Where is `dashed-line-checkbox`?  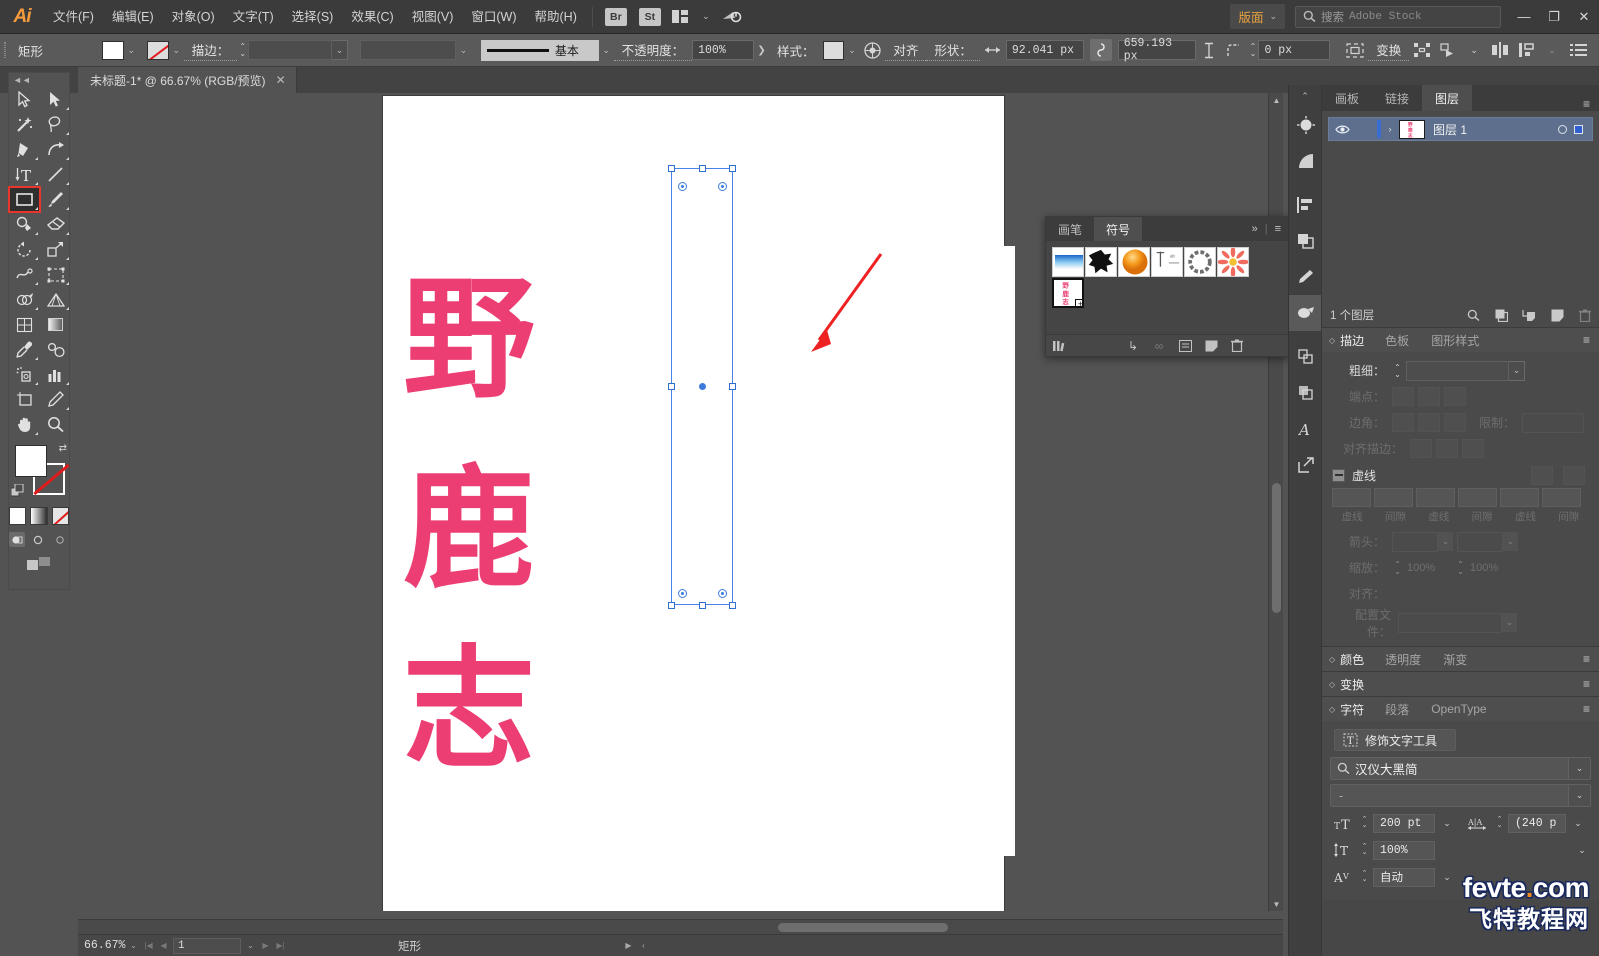 dashed-line-checkbox is located at coordinates (1338, 475).